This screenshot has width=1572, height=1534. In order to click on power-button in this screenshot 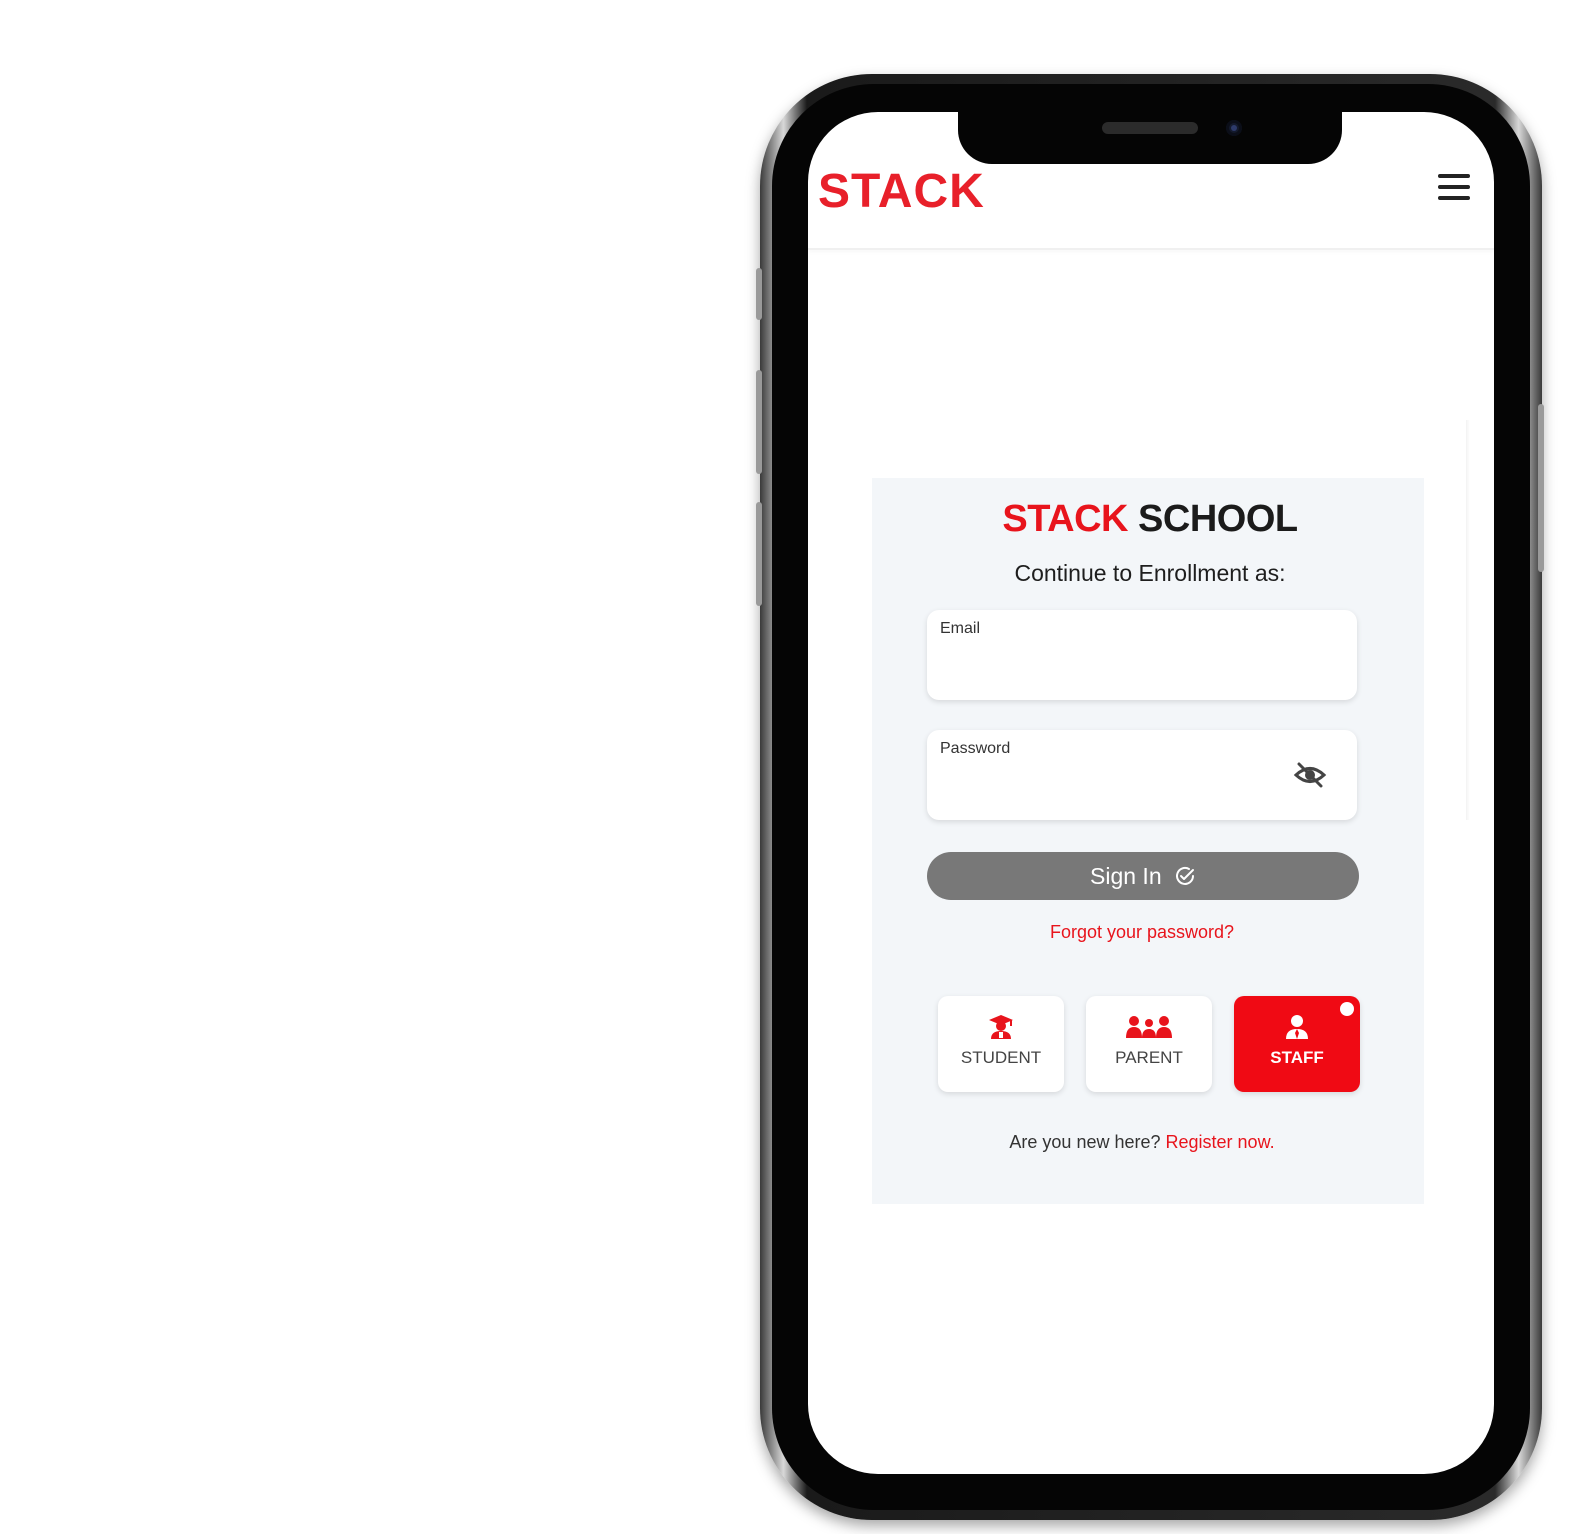, I will do `click(1541, 488)`.